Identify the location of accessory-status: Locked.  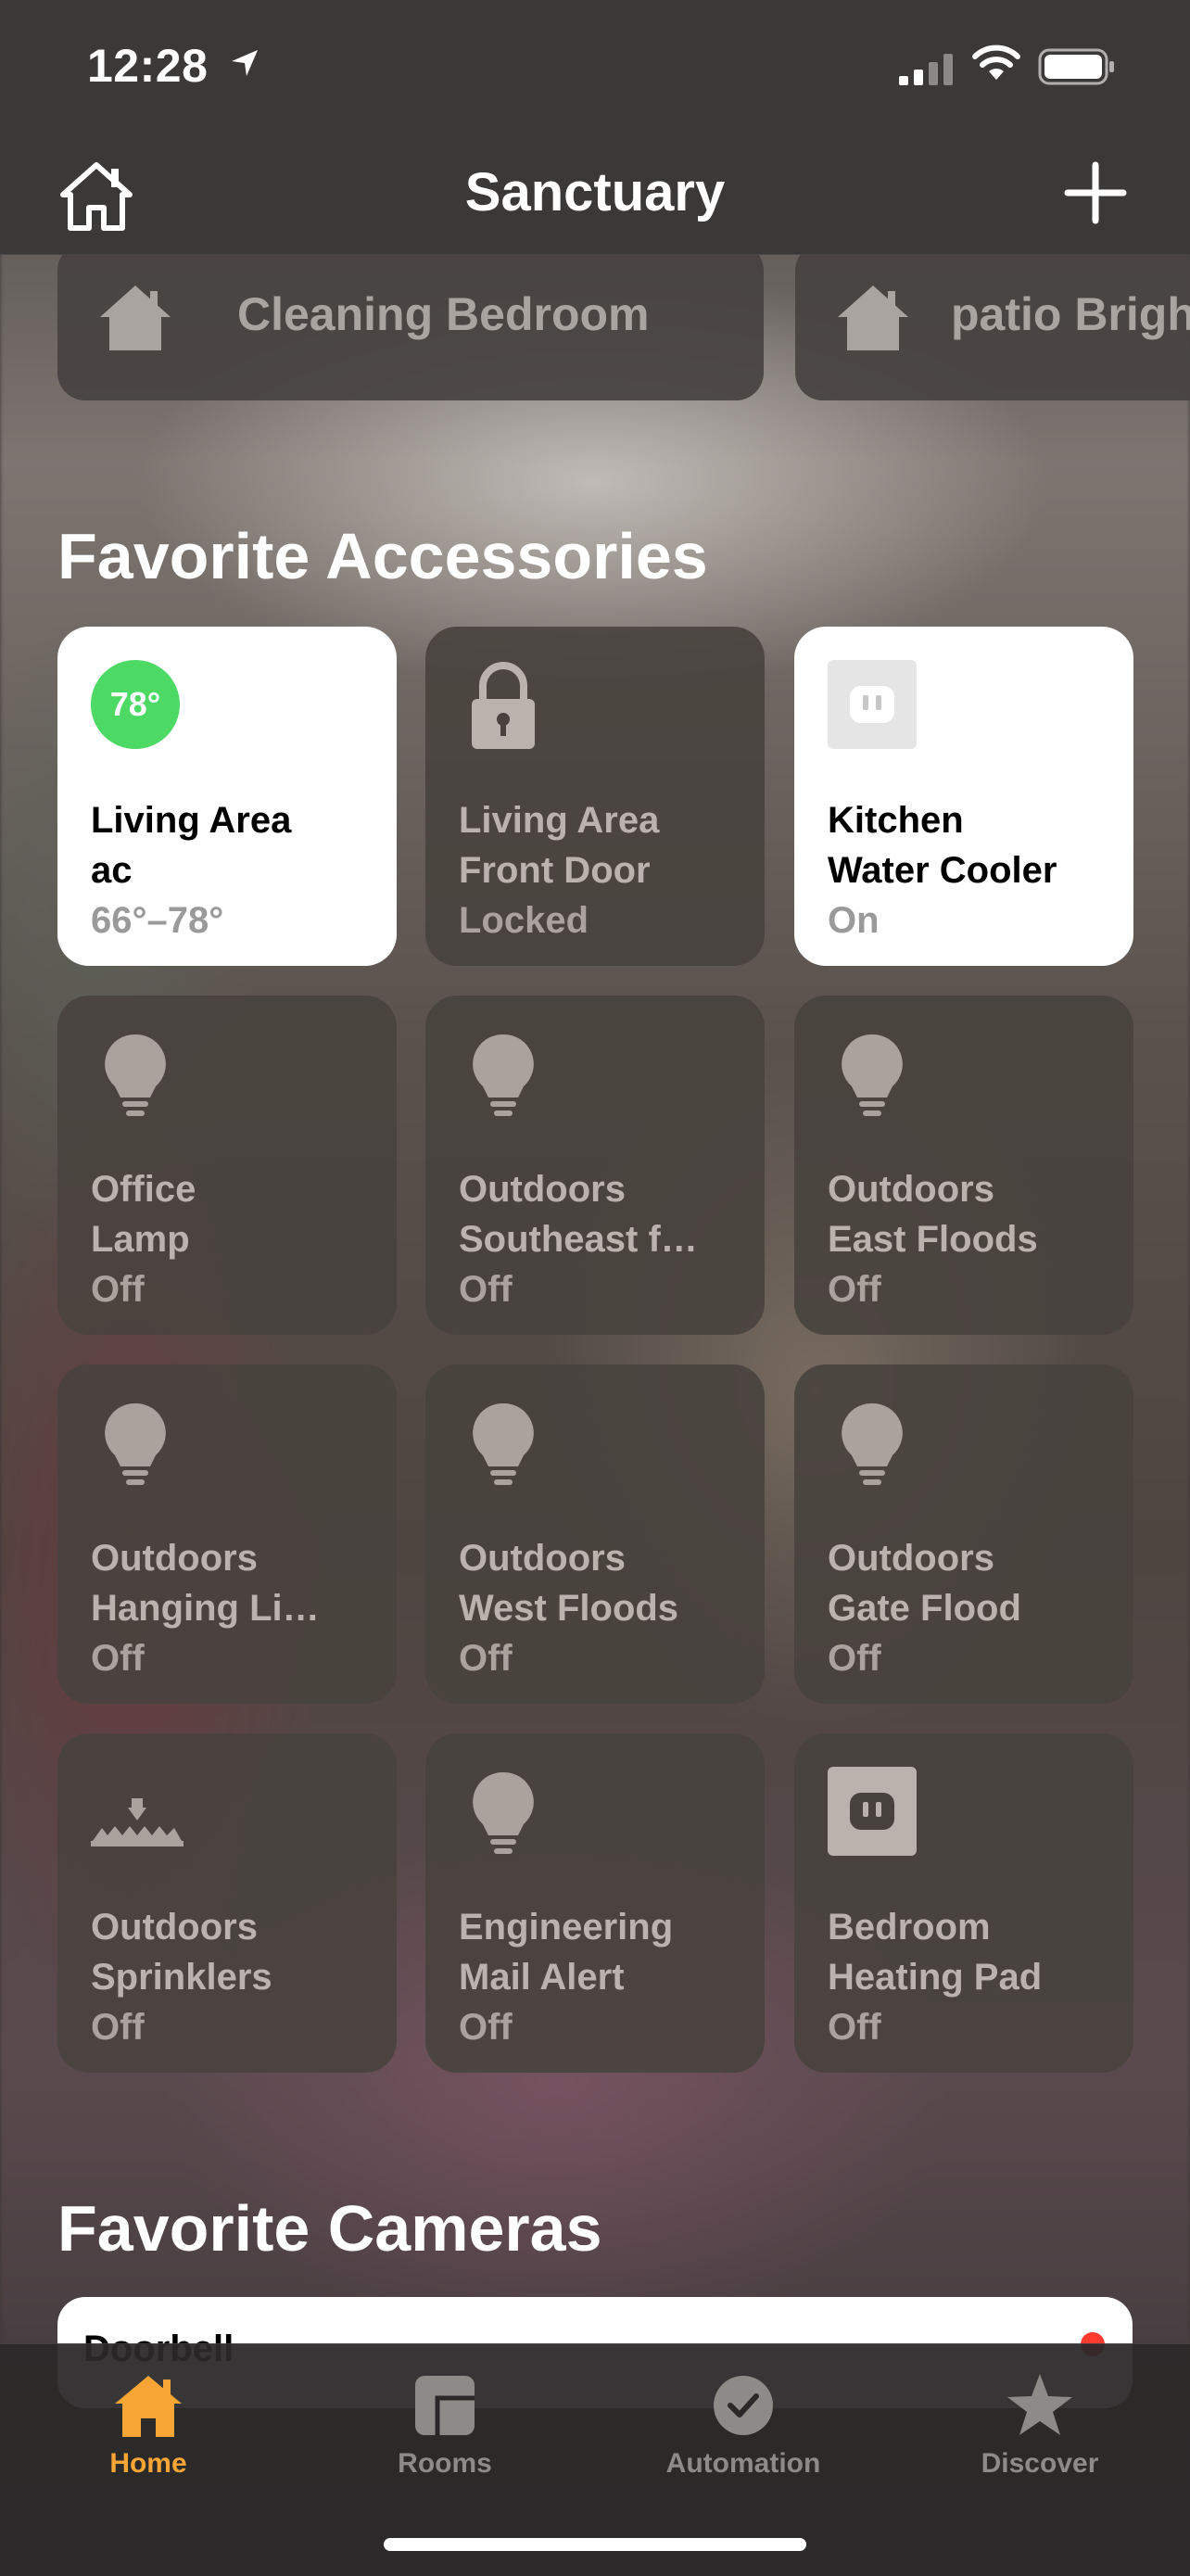
(524, 920).